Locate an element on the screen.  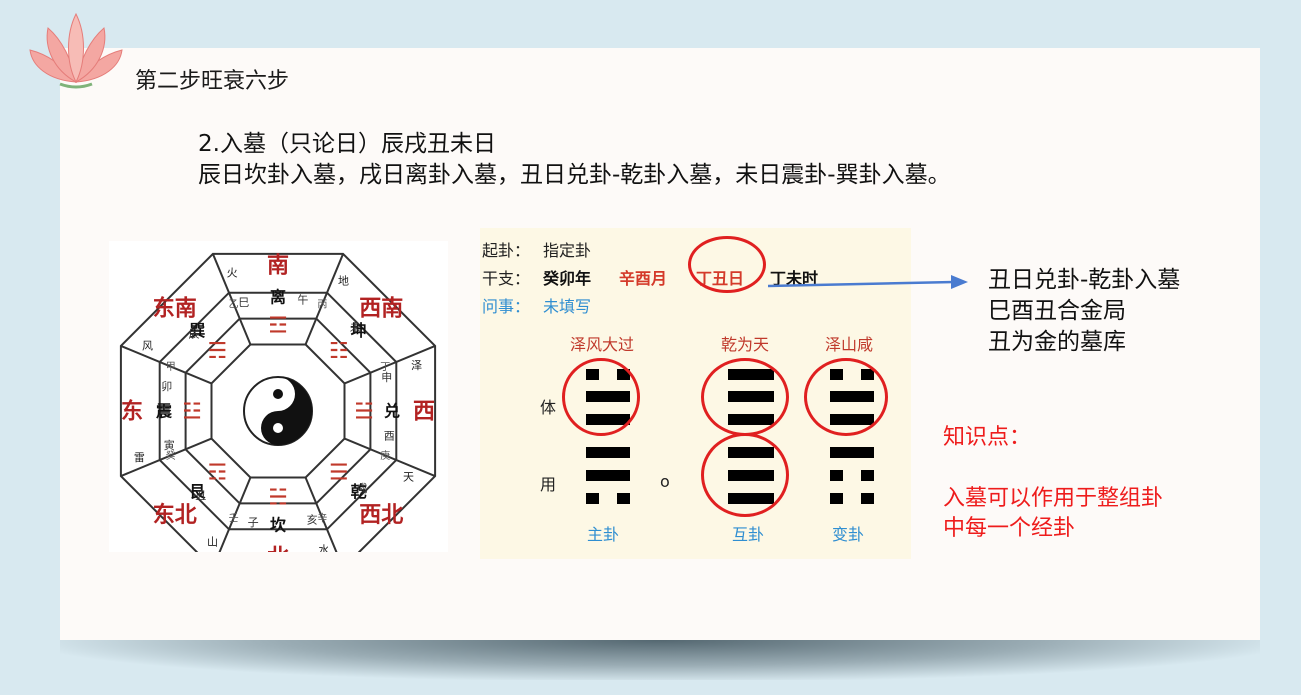
knowledge-body-1: 入墓可以作用于整组卦 is located at coordinates (1053, 498).